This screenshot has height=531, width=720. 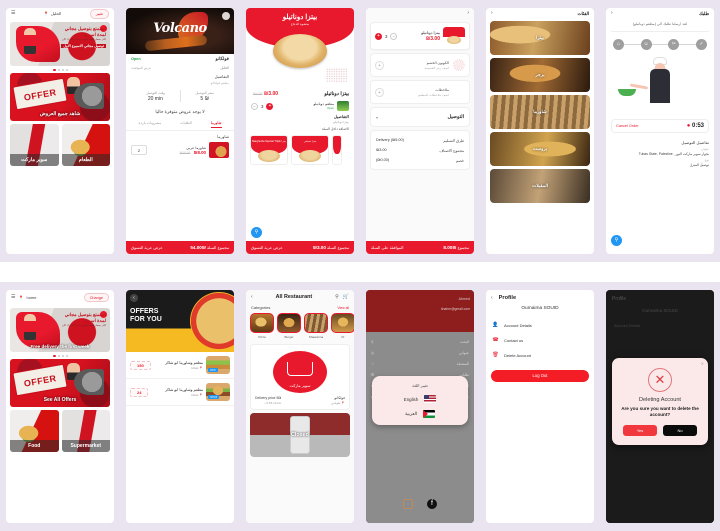 I want to click on delivery-method-select: التوصيل ▾, so click(x=420, y=117).